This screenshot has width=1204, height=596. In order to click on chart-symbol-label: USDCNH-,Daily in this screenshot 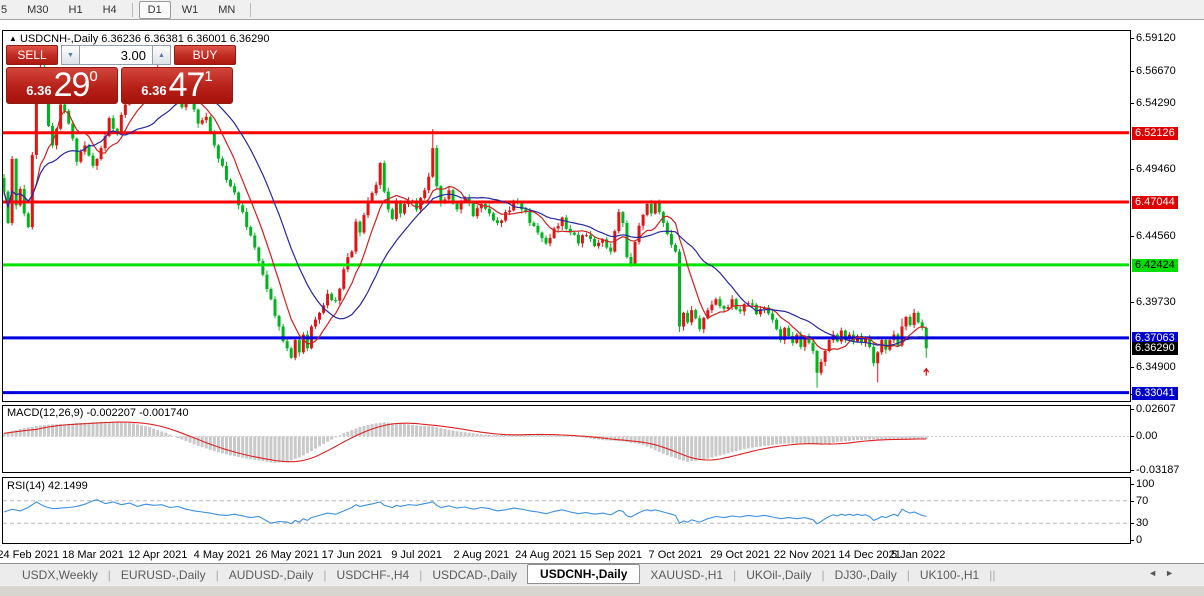, I will do `click(59, 39)`.